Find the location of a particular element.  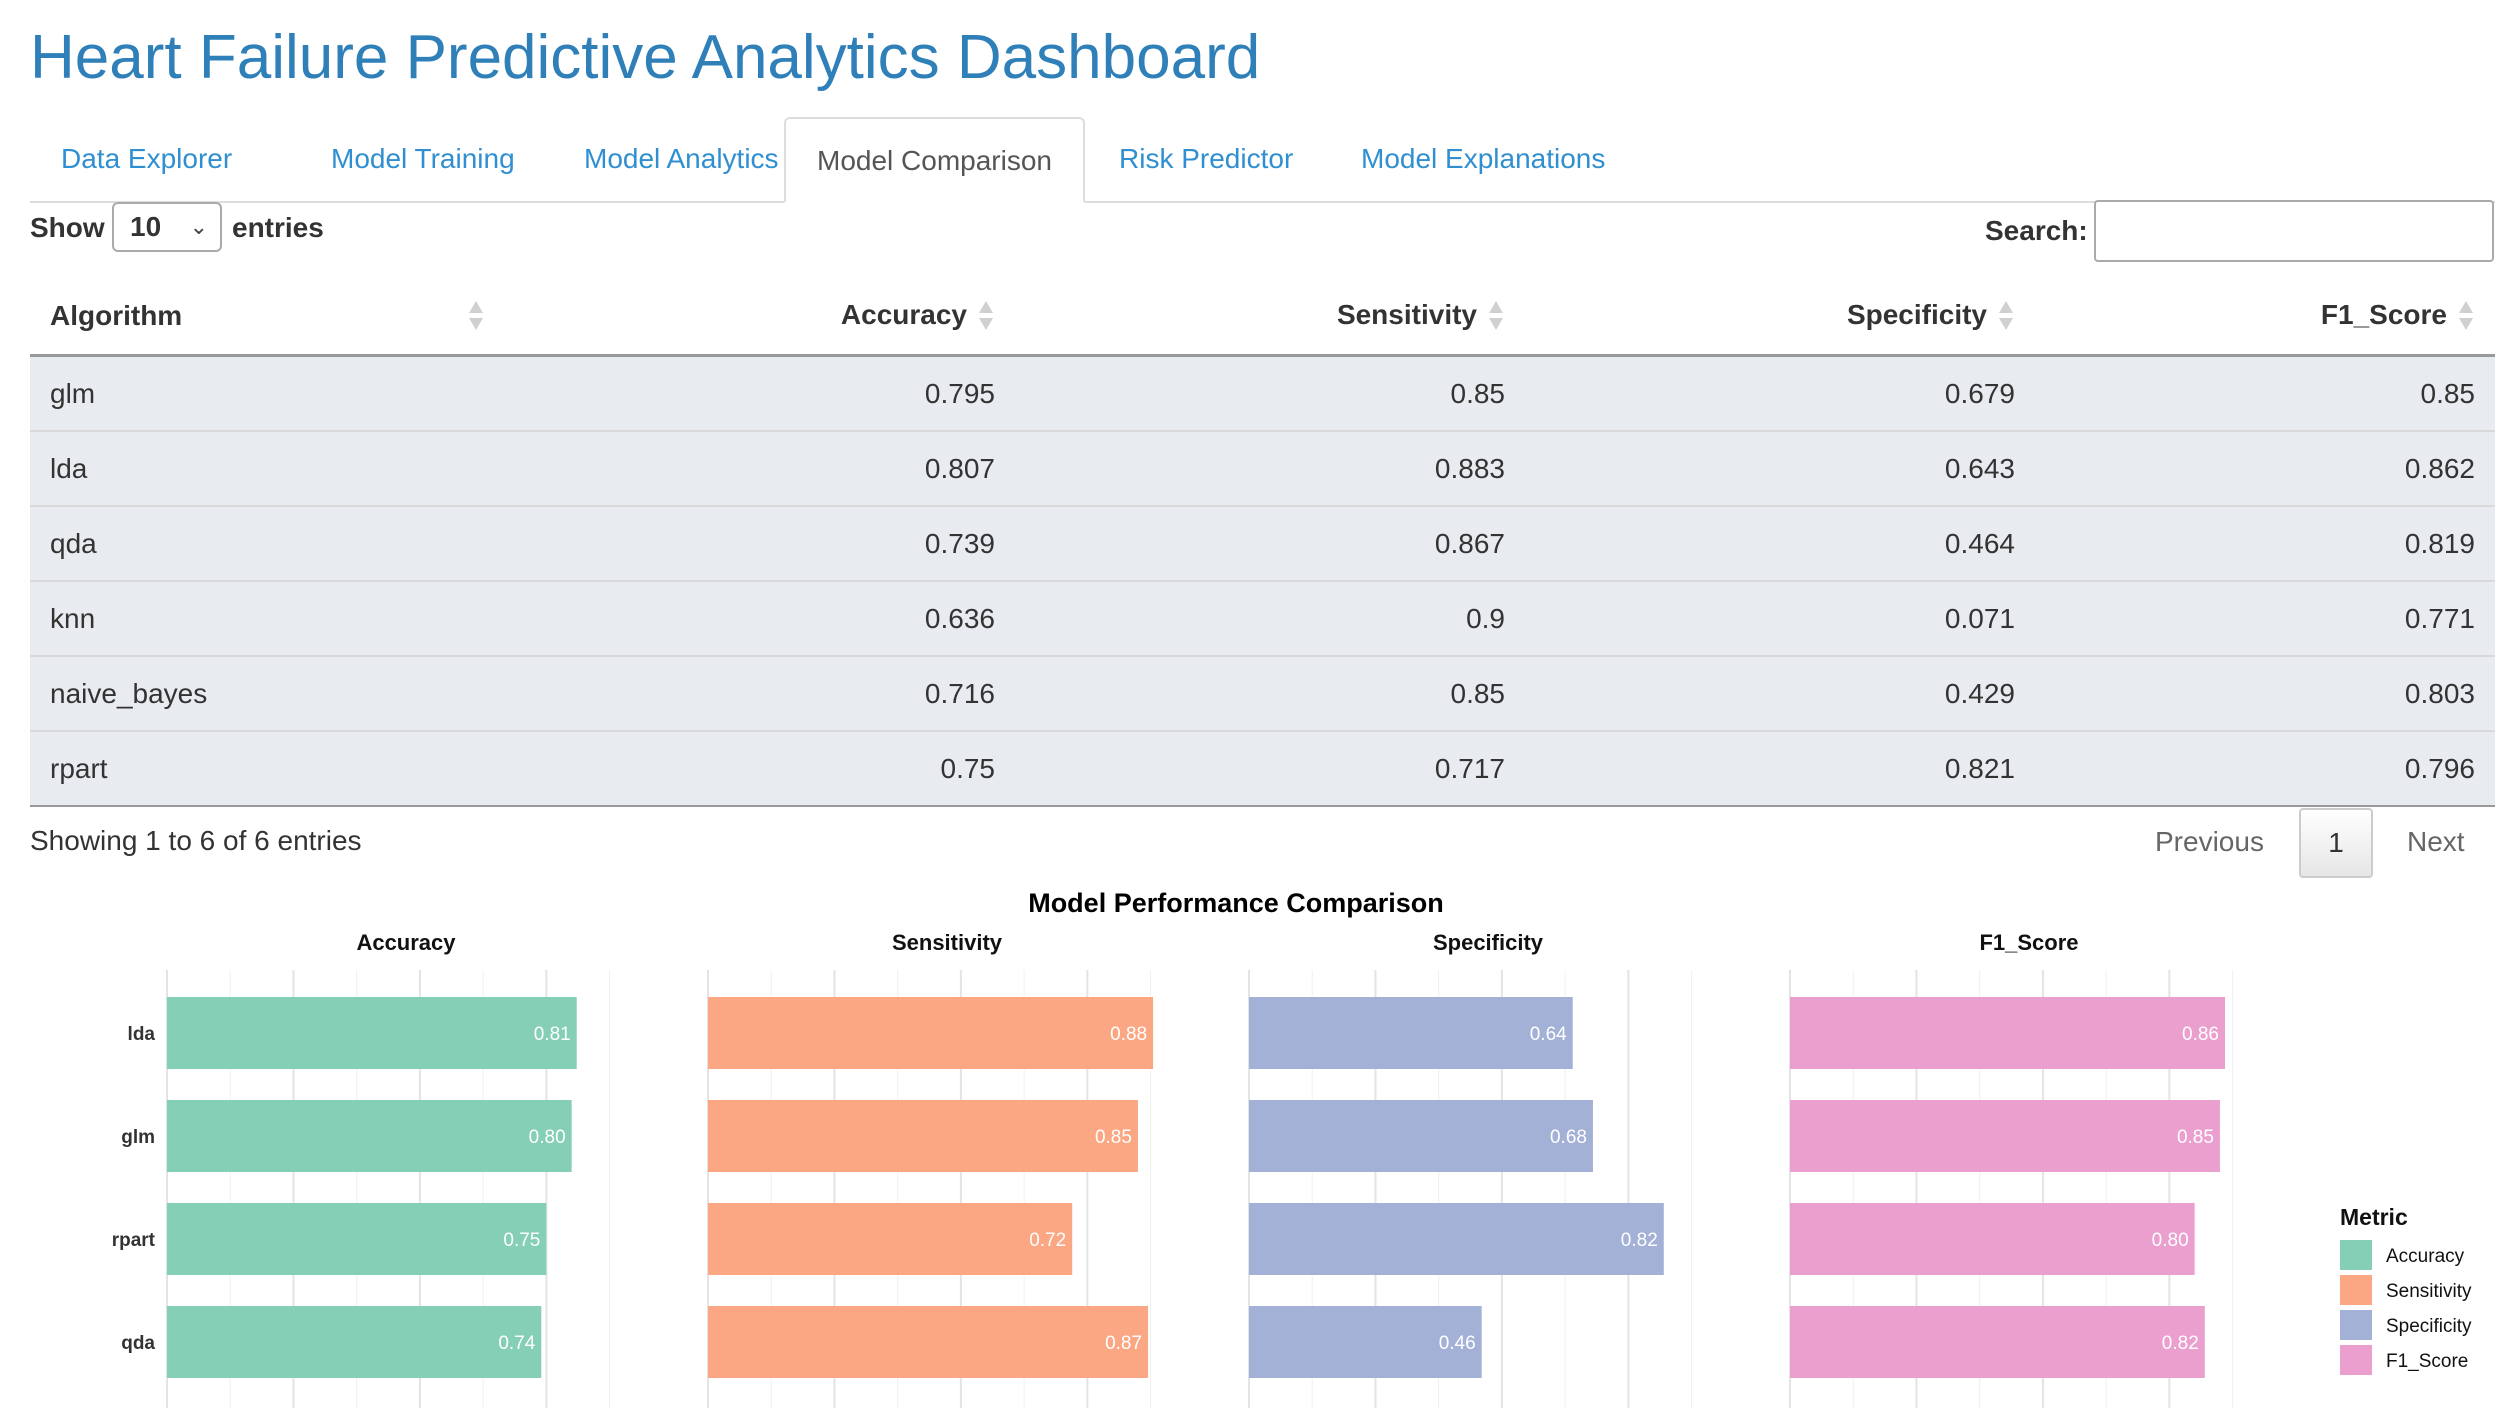

tab-data-explorer: Data Explorer is located at coordinates (146, 159).